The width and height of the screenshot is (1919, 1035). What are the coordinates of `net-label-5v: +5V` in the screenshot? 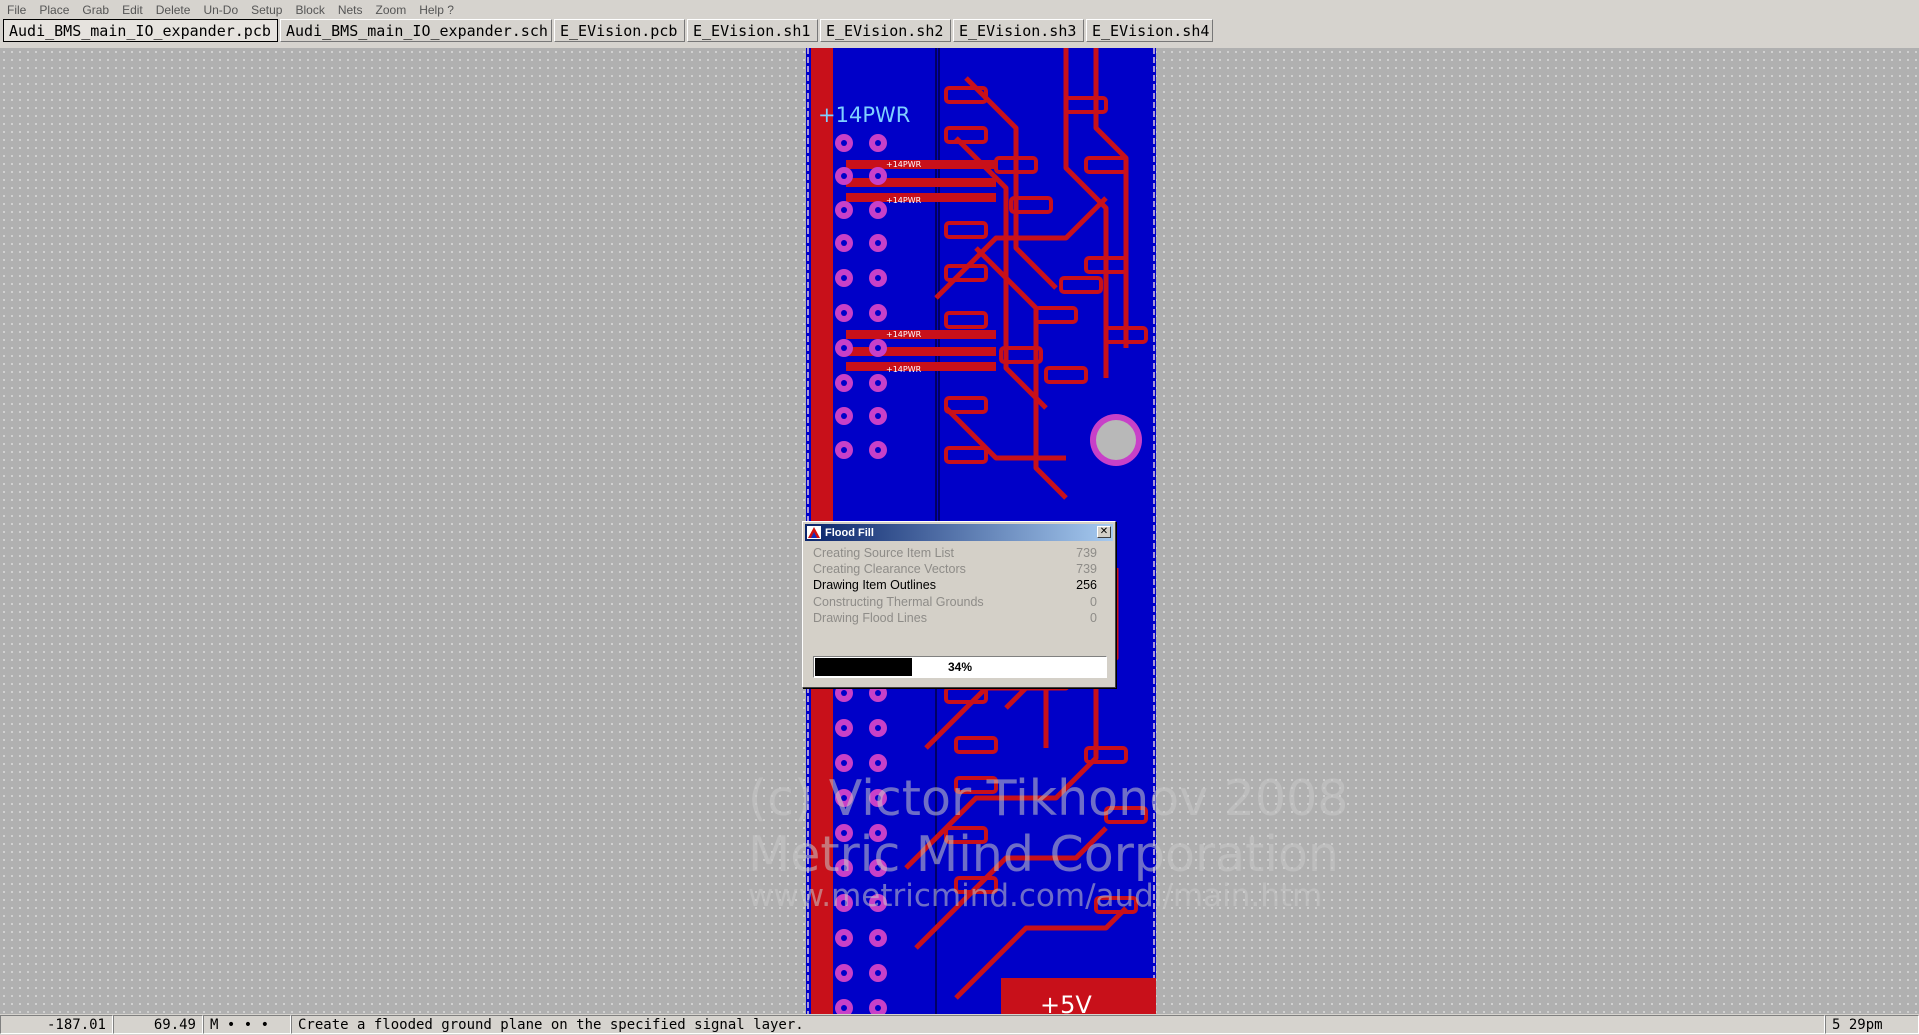 It's located at (1066, 1002).